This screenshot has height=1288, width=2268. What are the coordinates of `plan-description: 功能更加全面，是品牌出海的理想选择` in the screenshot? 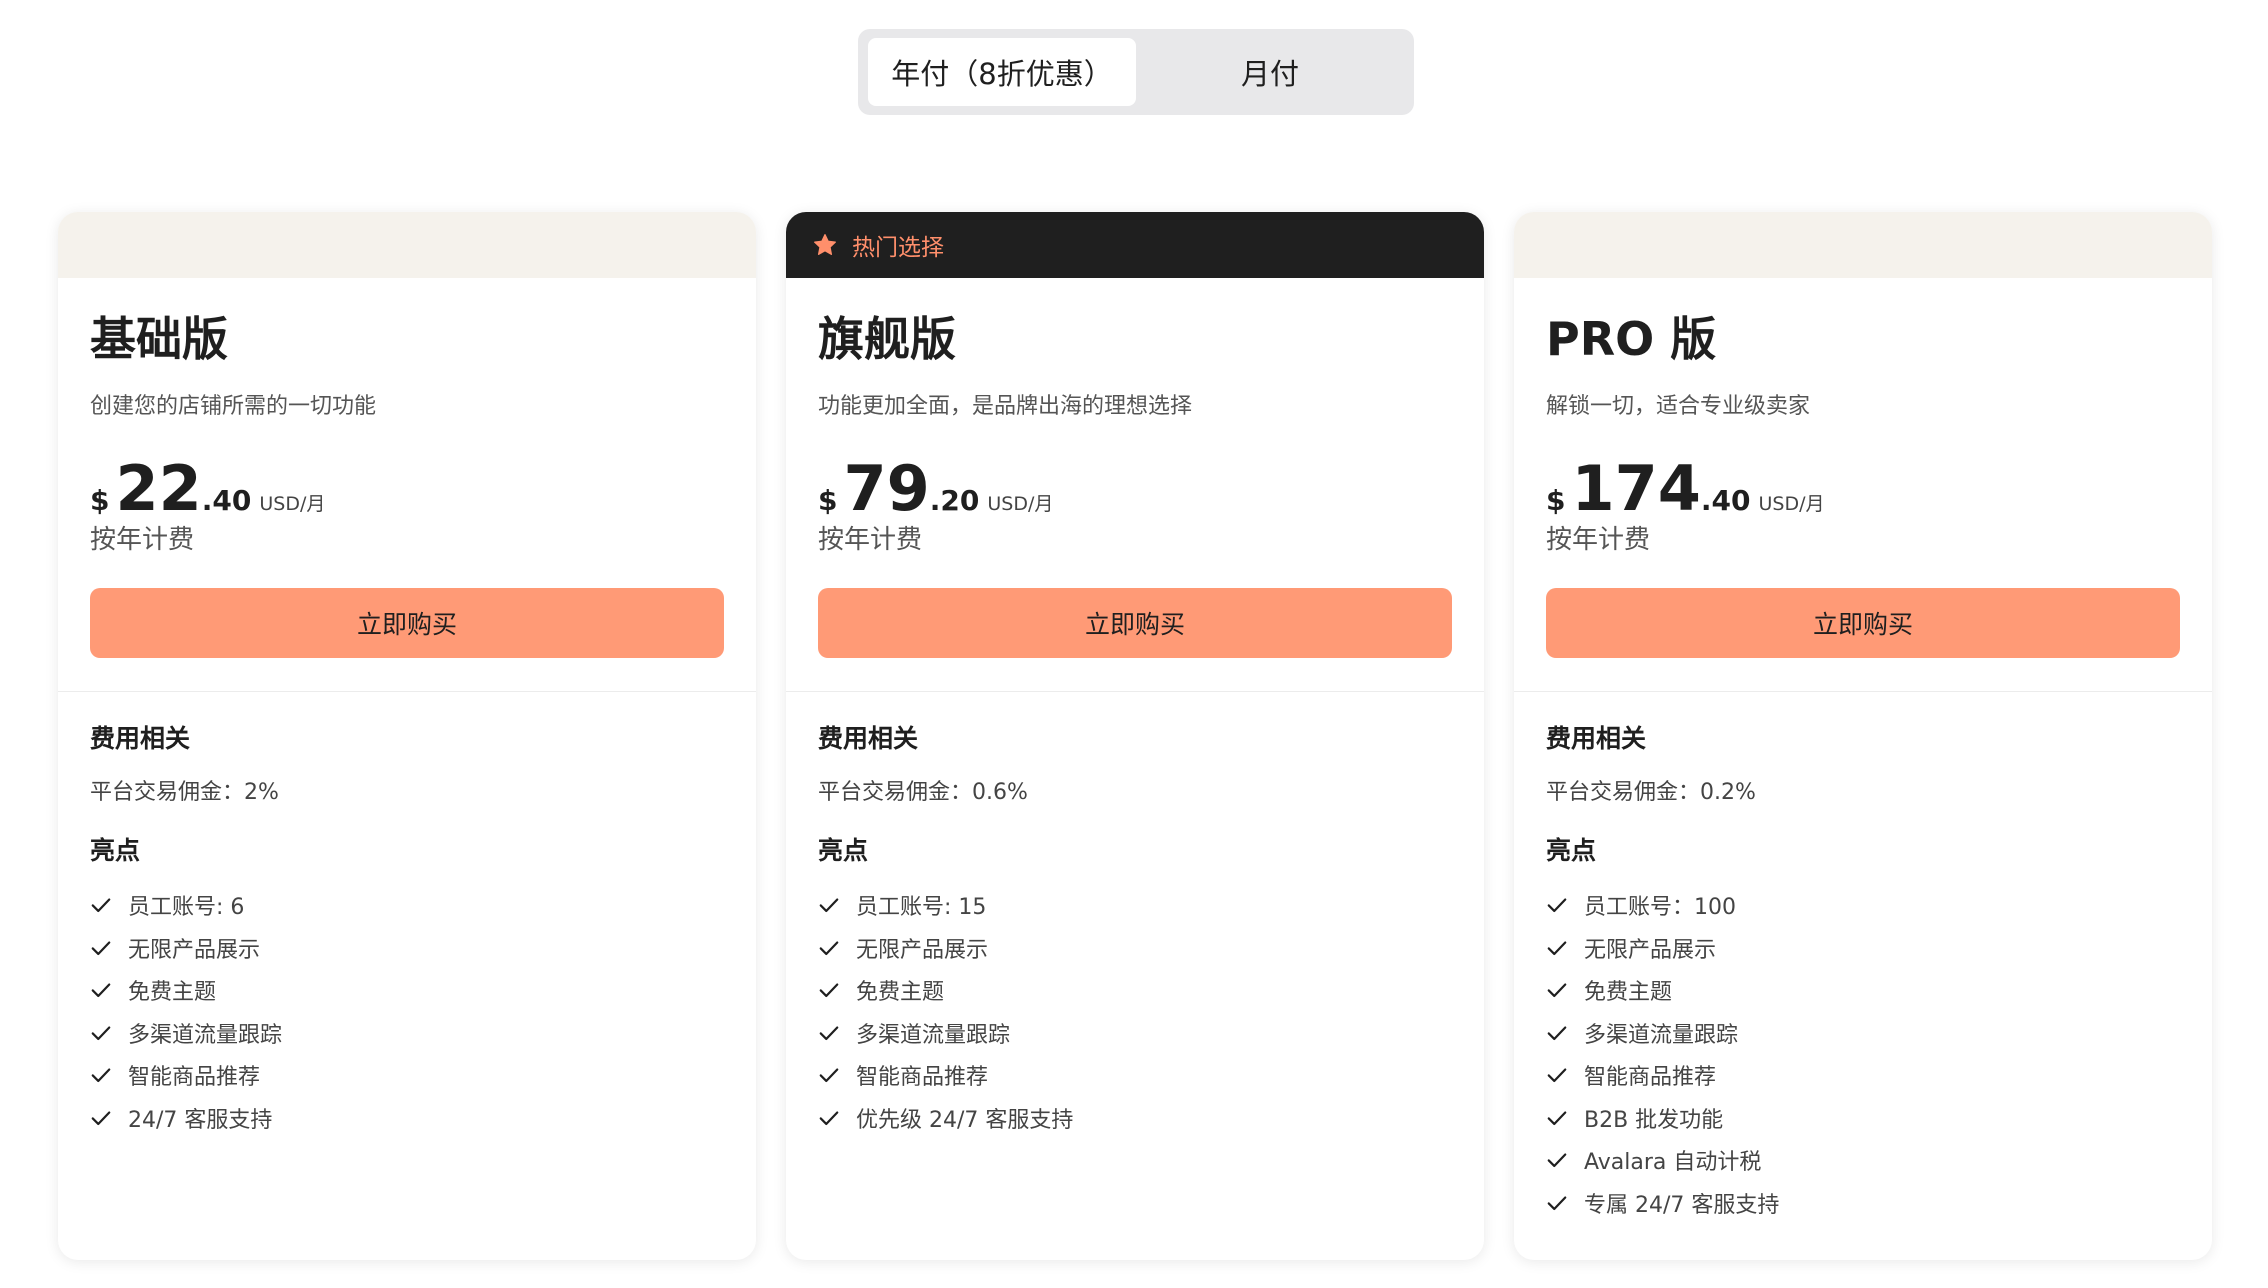 It's located at (1005, 406).